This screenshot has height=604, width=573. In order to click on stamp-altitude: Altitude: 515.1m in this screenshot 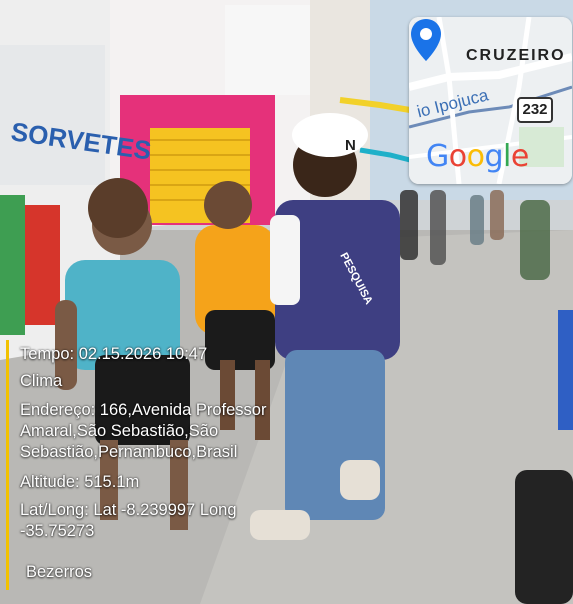, I will do `click(80, 482)`.